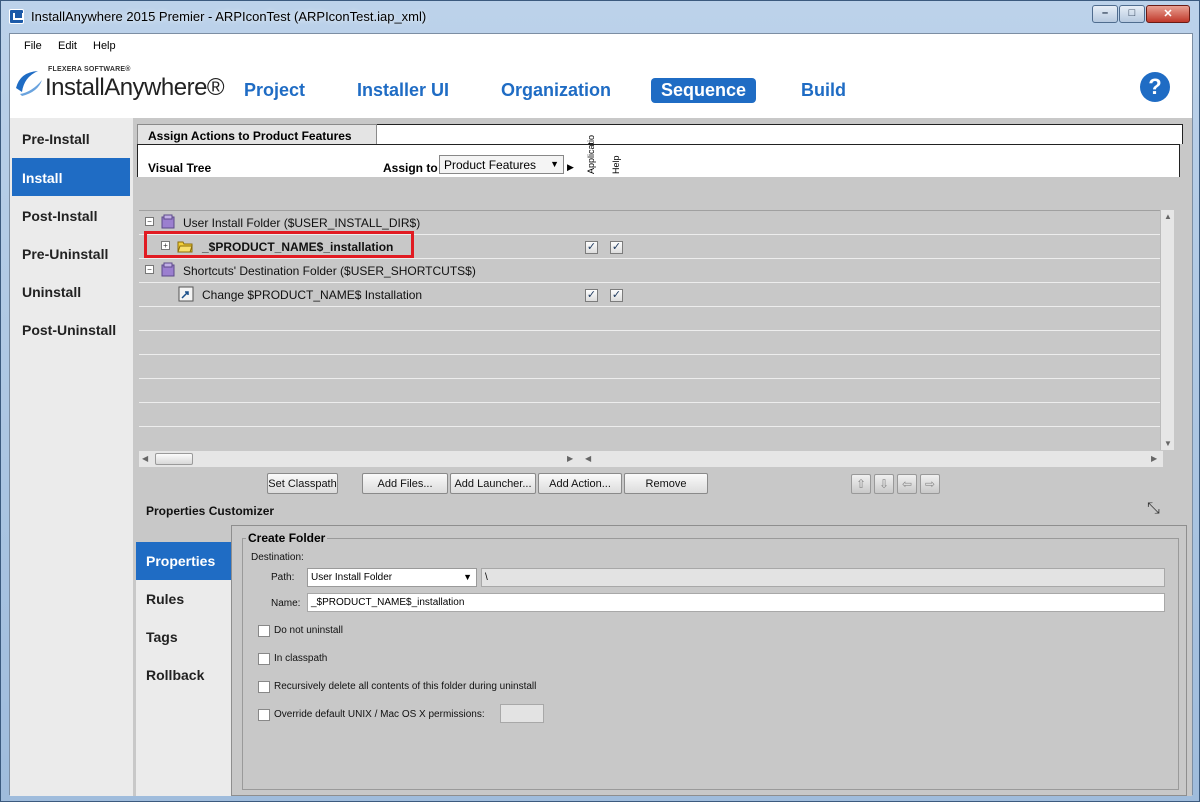 Image resolution: width=1200 pixels, height=802 pixels. Describe the element at coordinates (264, 631) in the screenshot. I see `do-not-uninstall-checkbox` at that location.